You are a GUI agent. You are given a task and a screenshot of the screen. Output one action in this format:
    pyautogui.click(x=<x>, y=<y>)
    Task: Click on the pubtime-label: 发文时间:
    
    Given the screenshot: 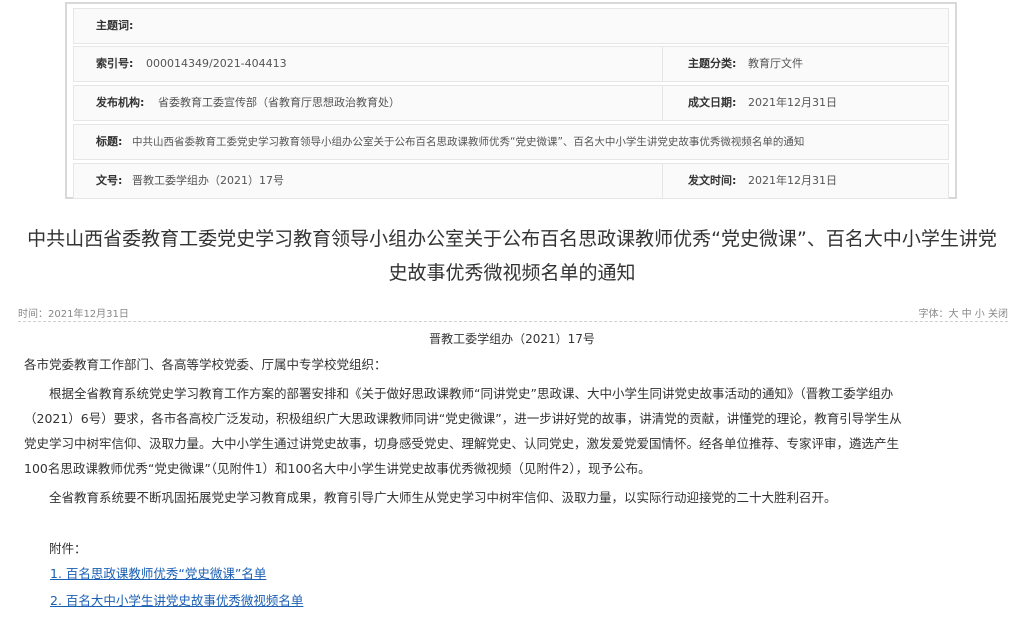 What is the action you would take?
    pyautogui.click(x=712, y=180)
    